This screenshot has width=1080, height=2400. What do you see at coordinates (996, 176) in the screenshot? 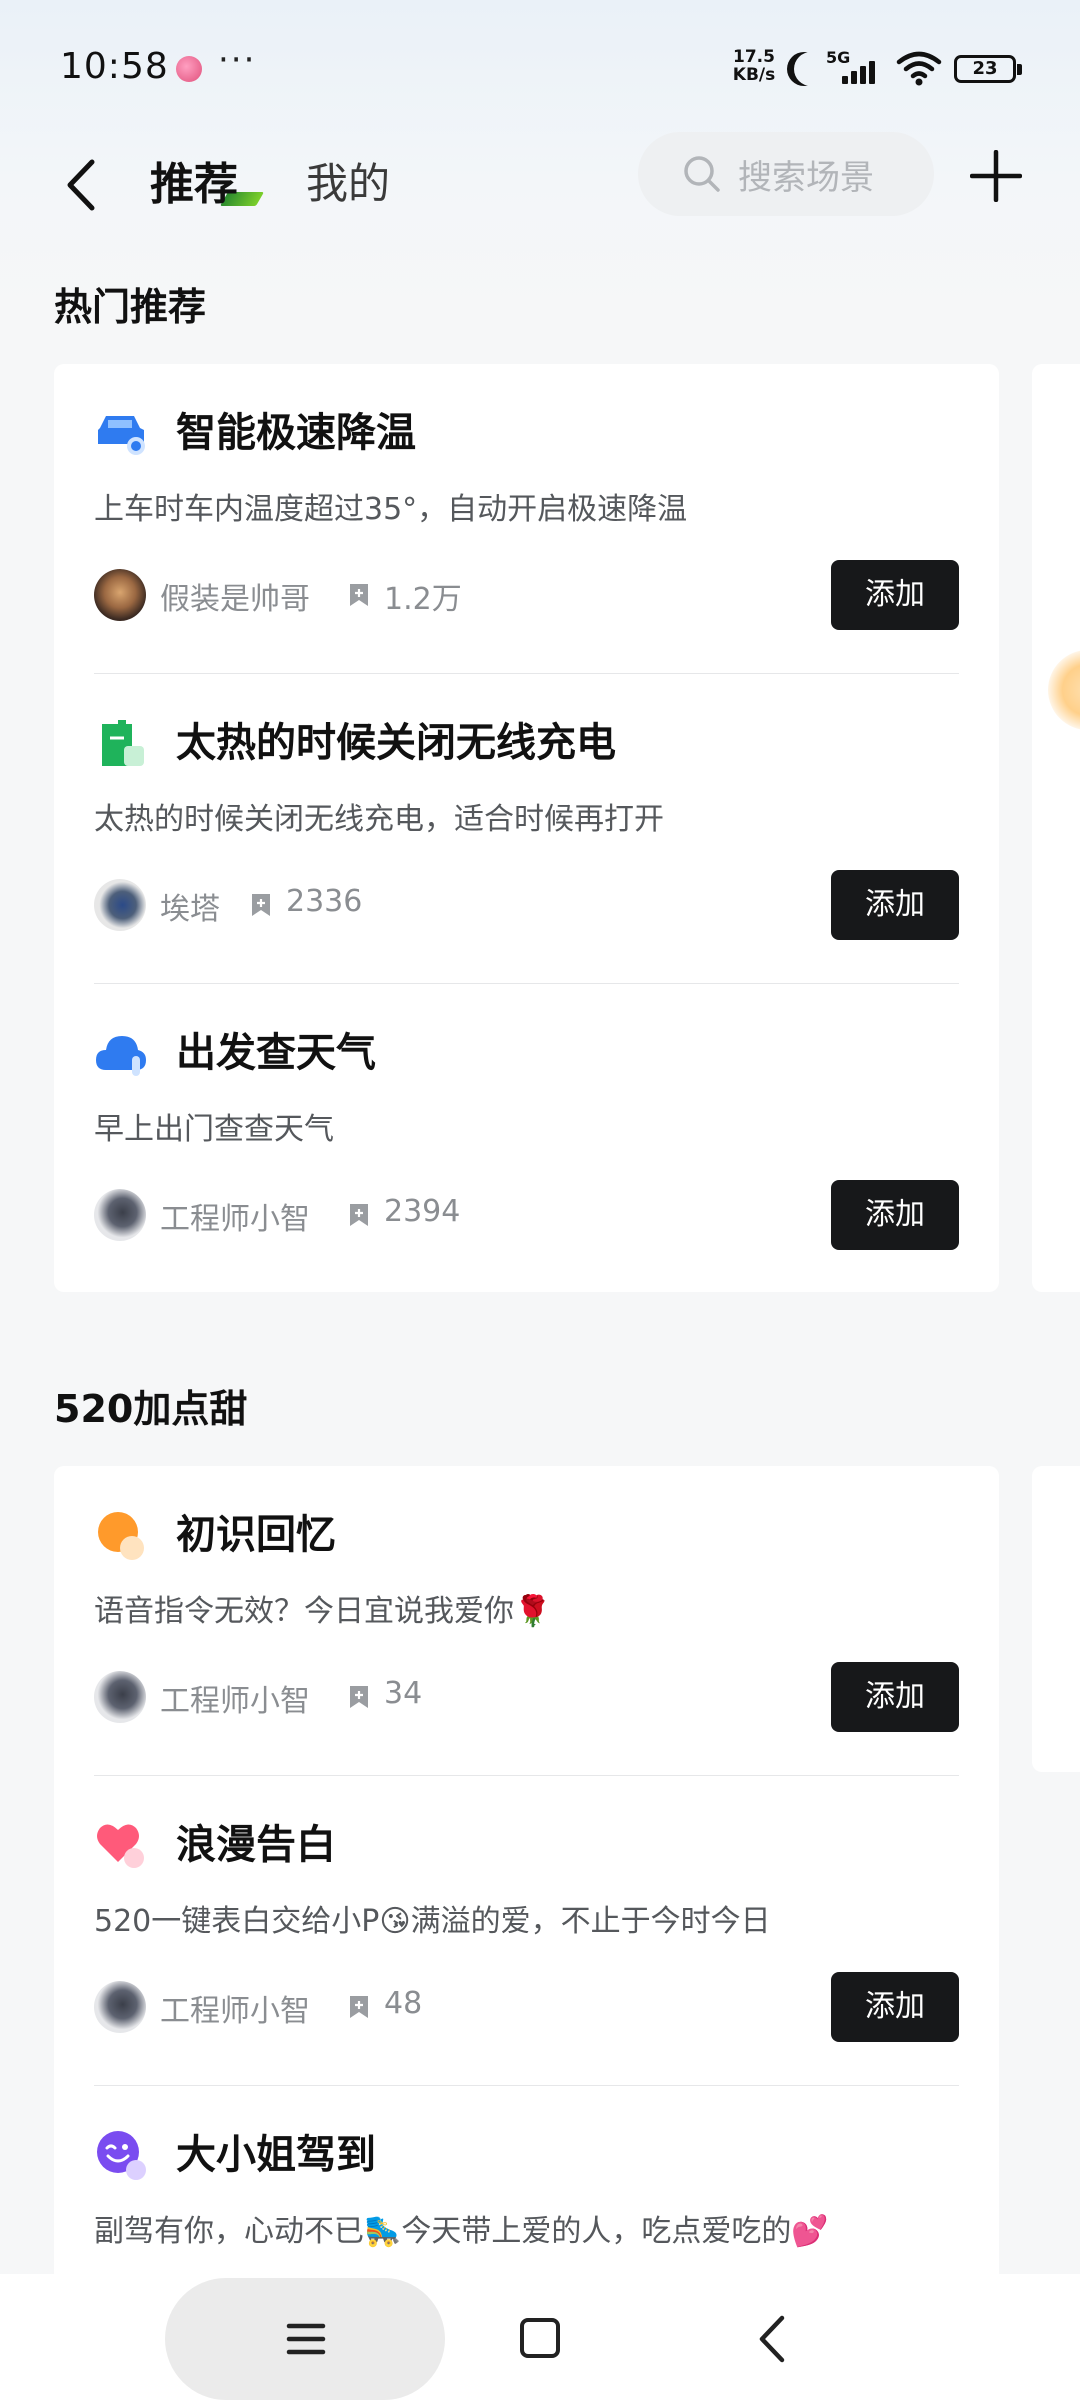
I see `add-icon` at bounding box center [996, 176].